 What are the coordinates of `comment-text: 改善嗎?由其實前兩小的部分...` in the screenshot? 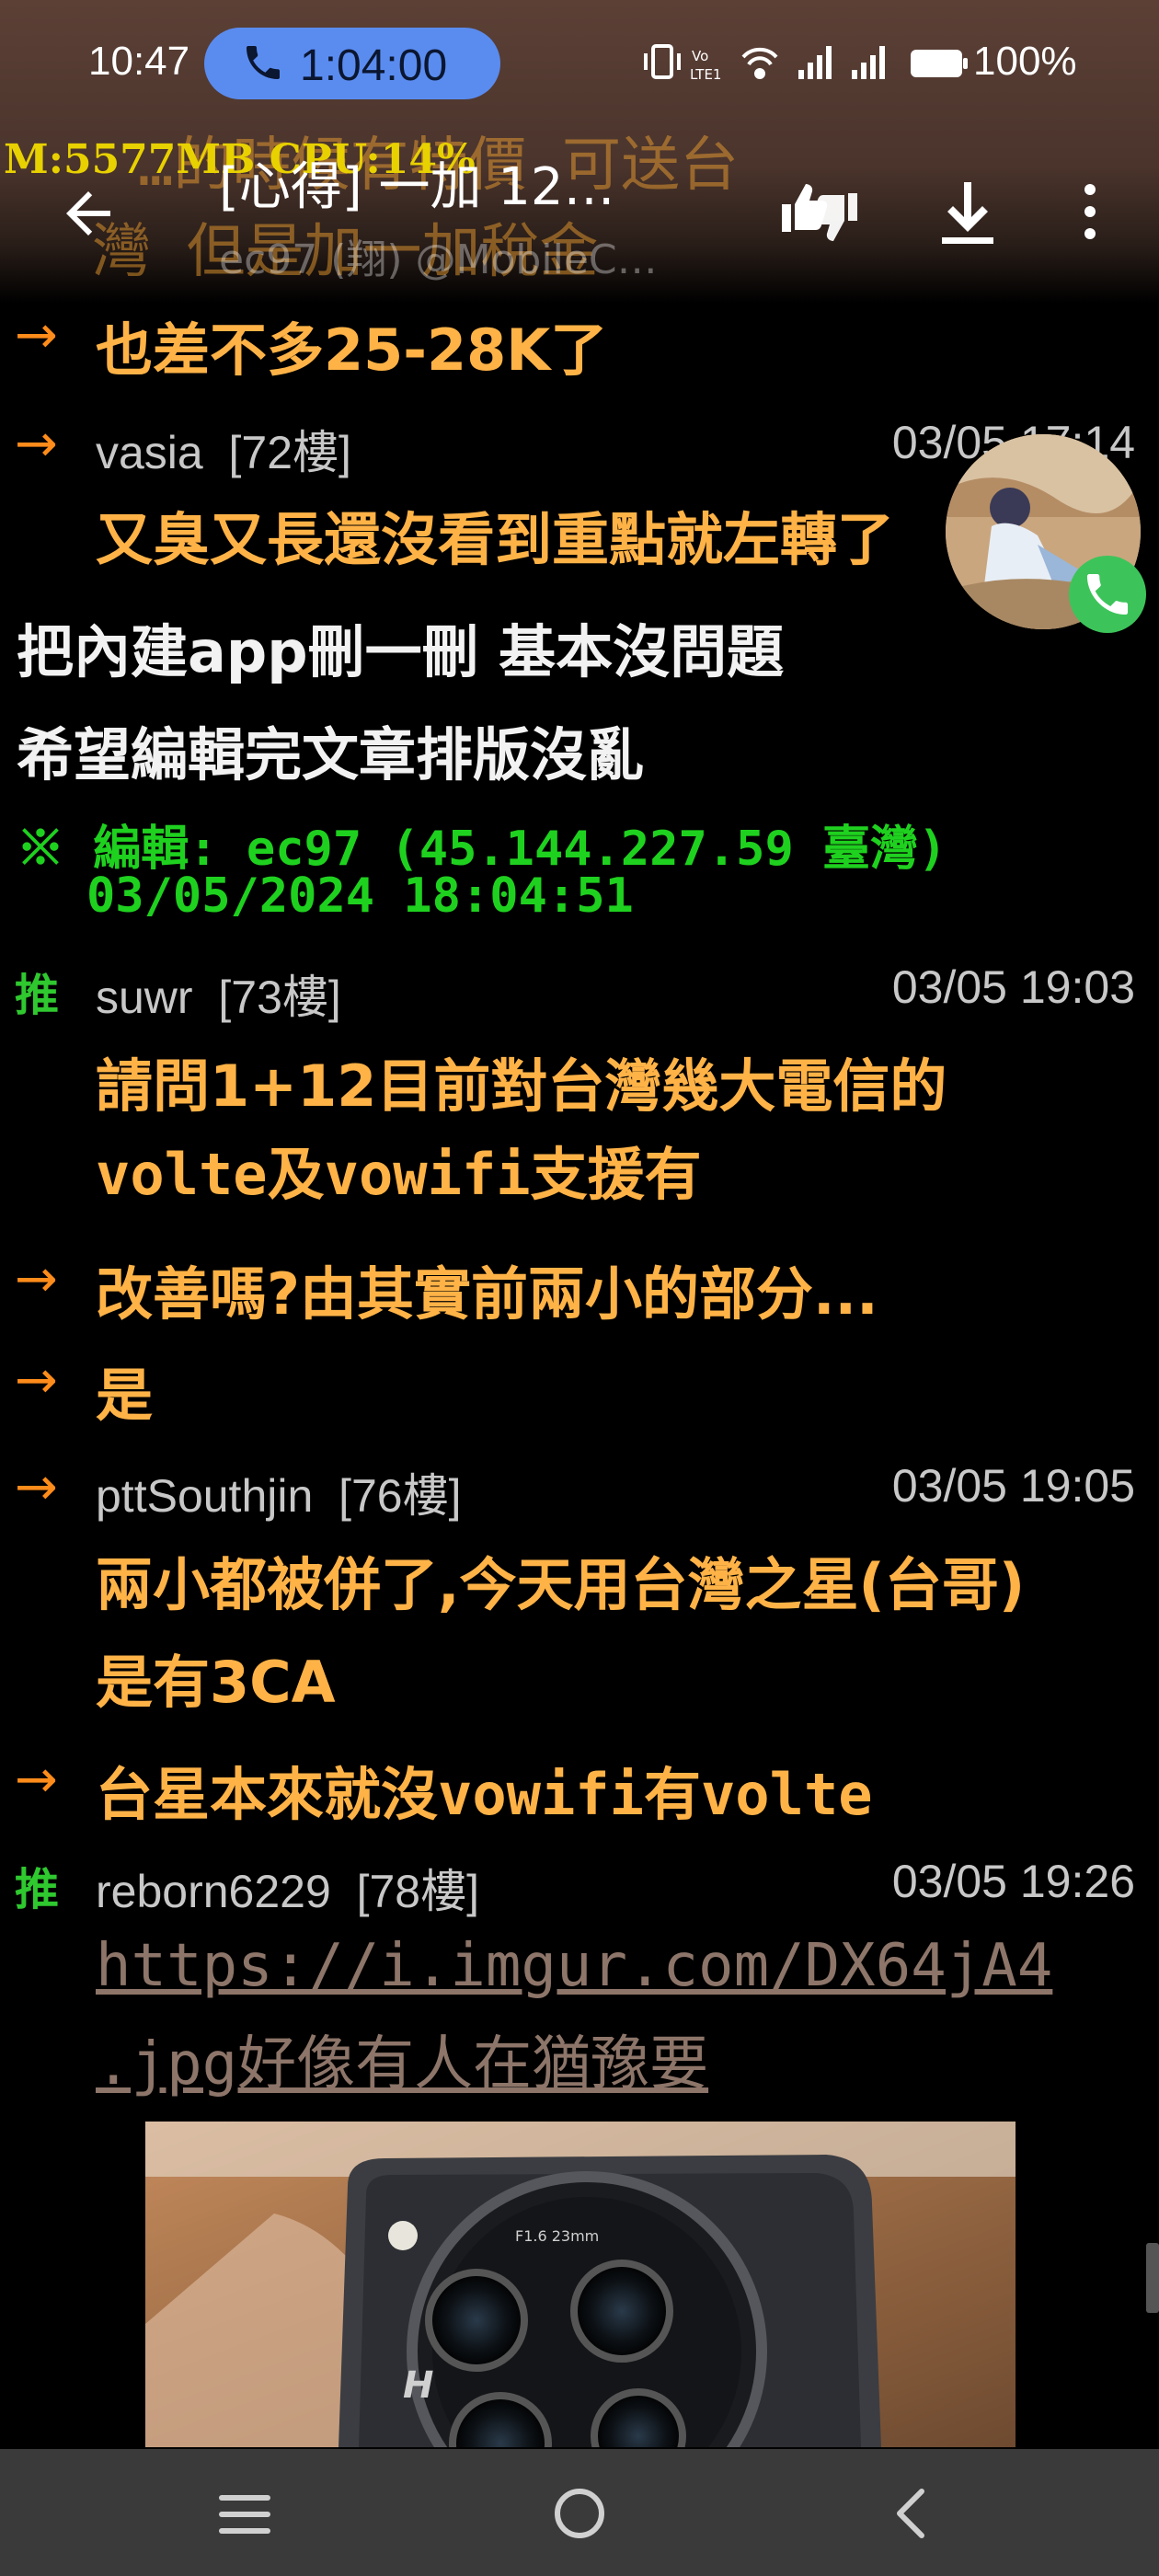 It's located at (487, 1294).